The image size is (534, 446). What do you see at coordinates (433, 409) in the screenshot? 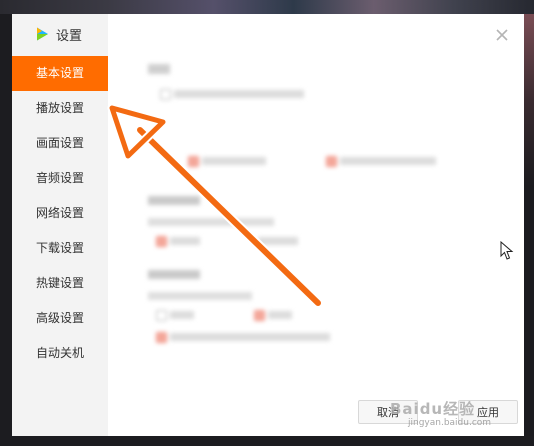
I see `watermark-logo: Baidu经验` at bounding box center [433, 409].